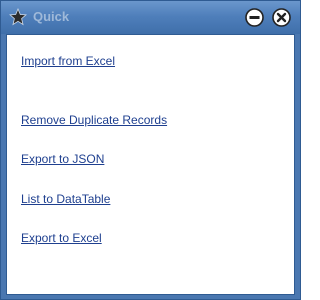  Describe the element at coordinates (68, 61) in the screenshot. I see `import-from-excel-link: Import from Excel` at that location.